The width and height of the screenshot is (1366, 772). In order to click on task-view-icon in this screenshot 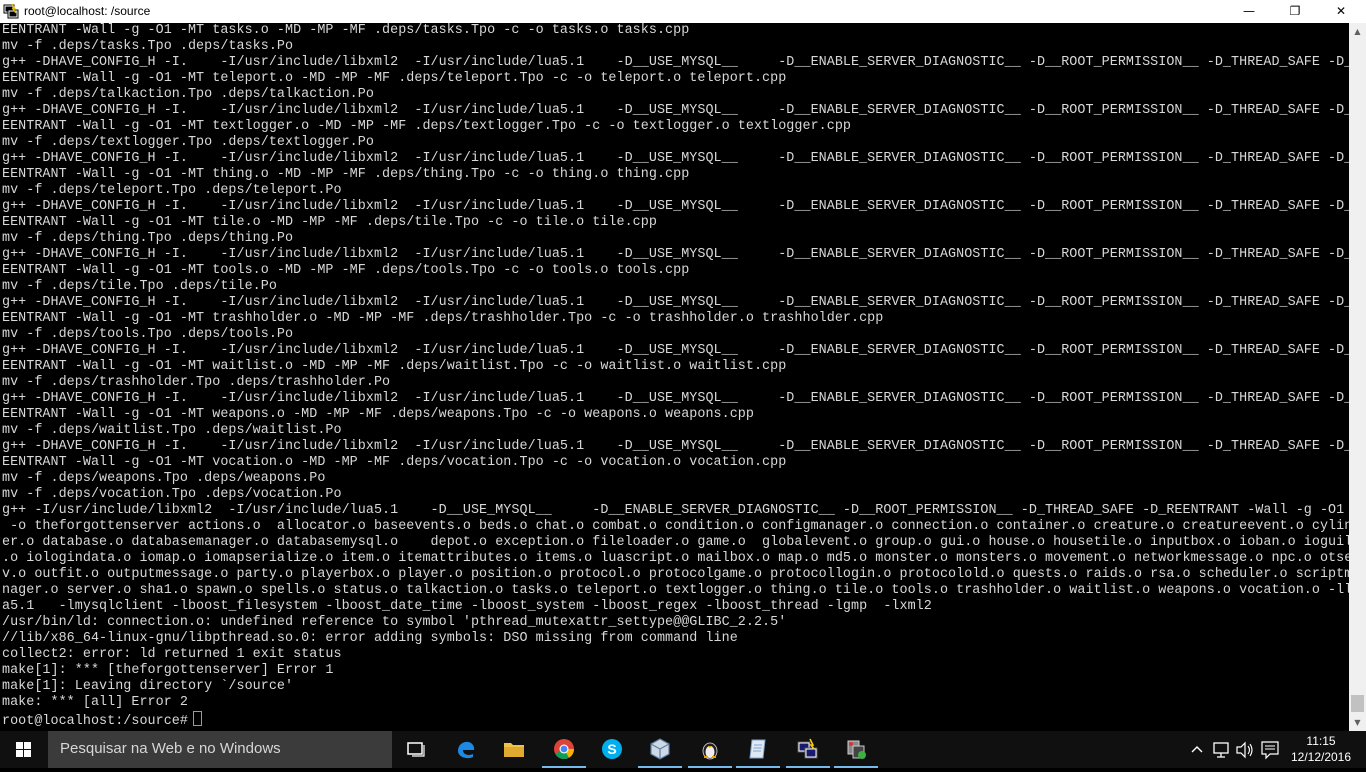, I will do `click(416, 749)`.